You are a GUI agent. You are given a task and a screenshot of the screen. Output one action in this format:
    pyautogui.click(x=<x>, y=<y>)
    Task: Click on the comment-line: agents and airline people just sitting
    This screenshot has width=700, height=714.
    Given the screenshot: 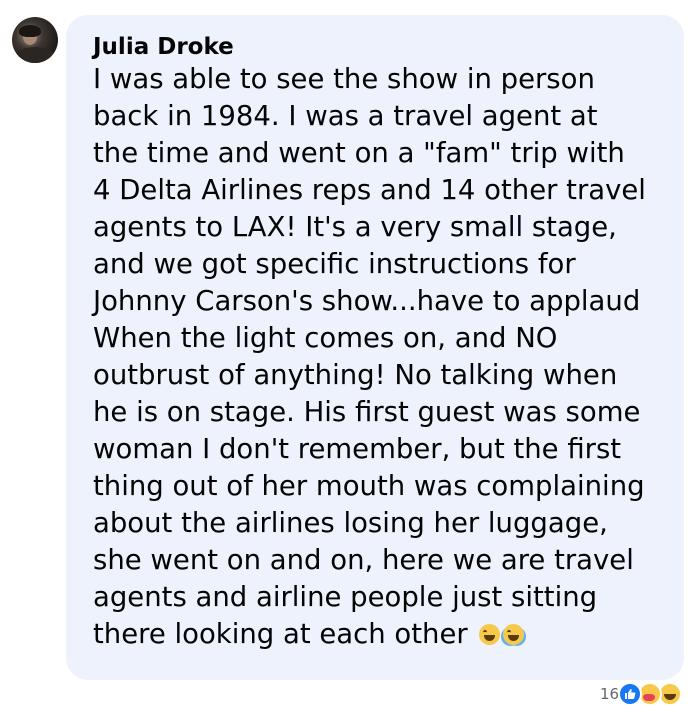 What is the action you would take?
    pyautogui.click(x=345, y=597)
    